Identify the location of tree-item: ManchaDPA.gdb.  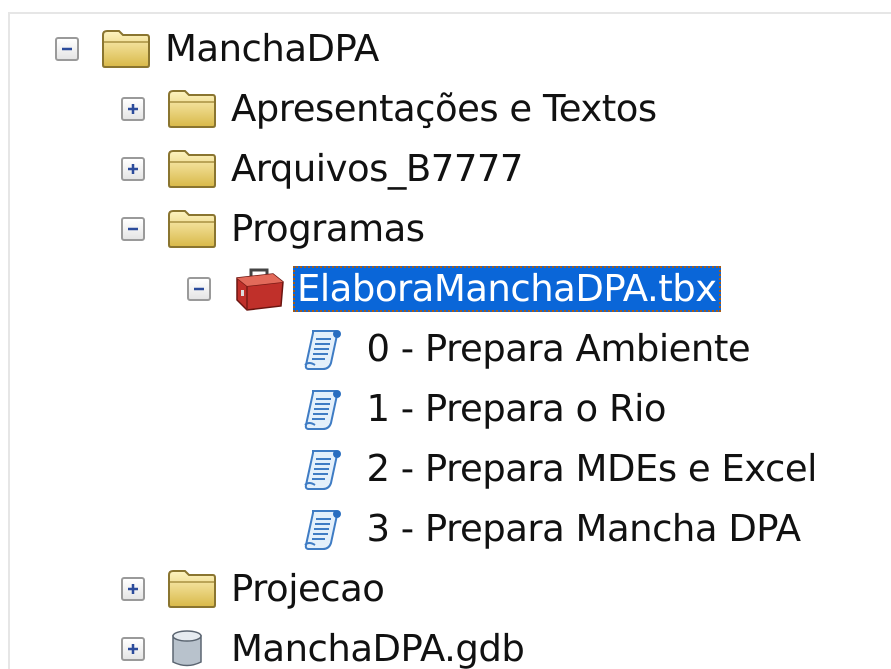
(377, 647).